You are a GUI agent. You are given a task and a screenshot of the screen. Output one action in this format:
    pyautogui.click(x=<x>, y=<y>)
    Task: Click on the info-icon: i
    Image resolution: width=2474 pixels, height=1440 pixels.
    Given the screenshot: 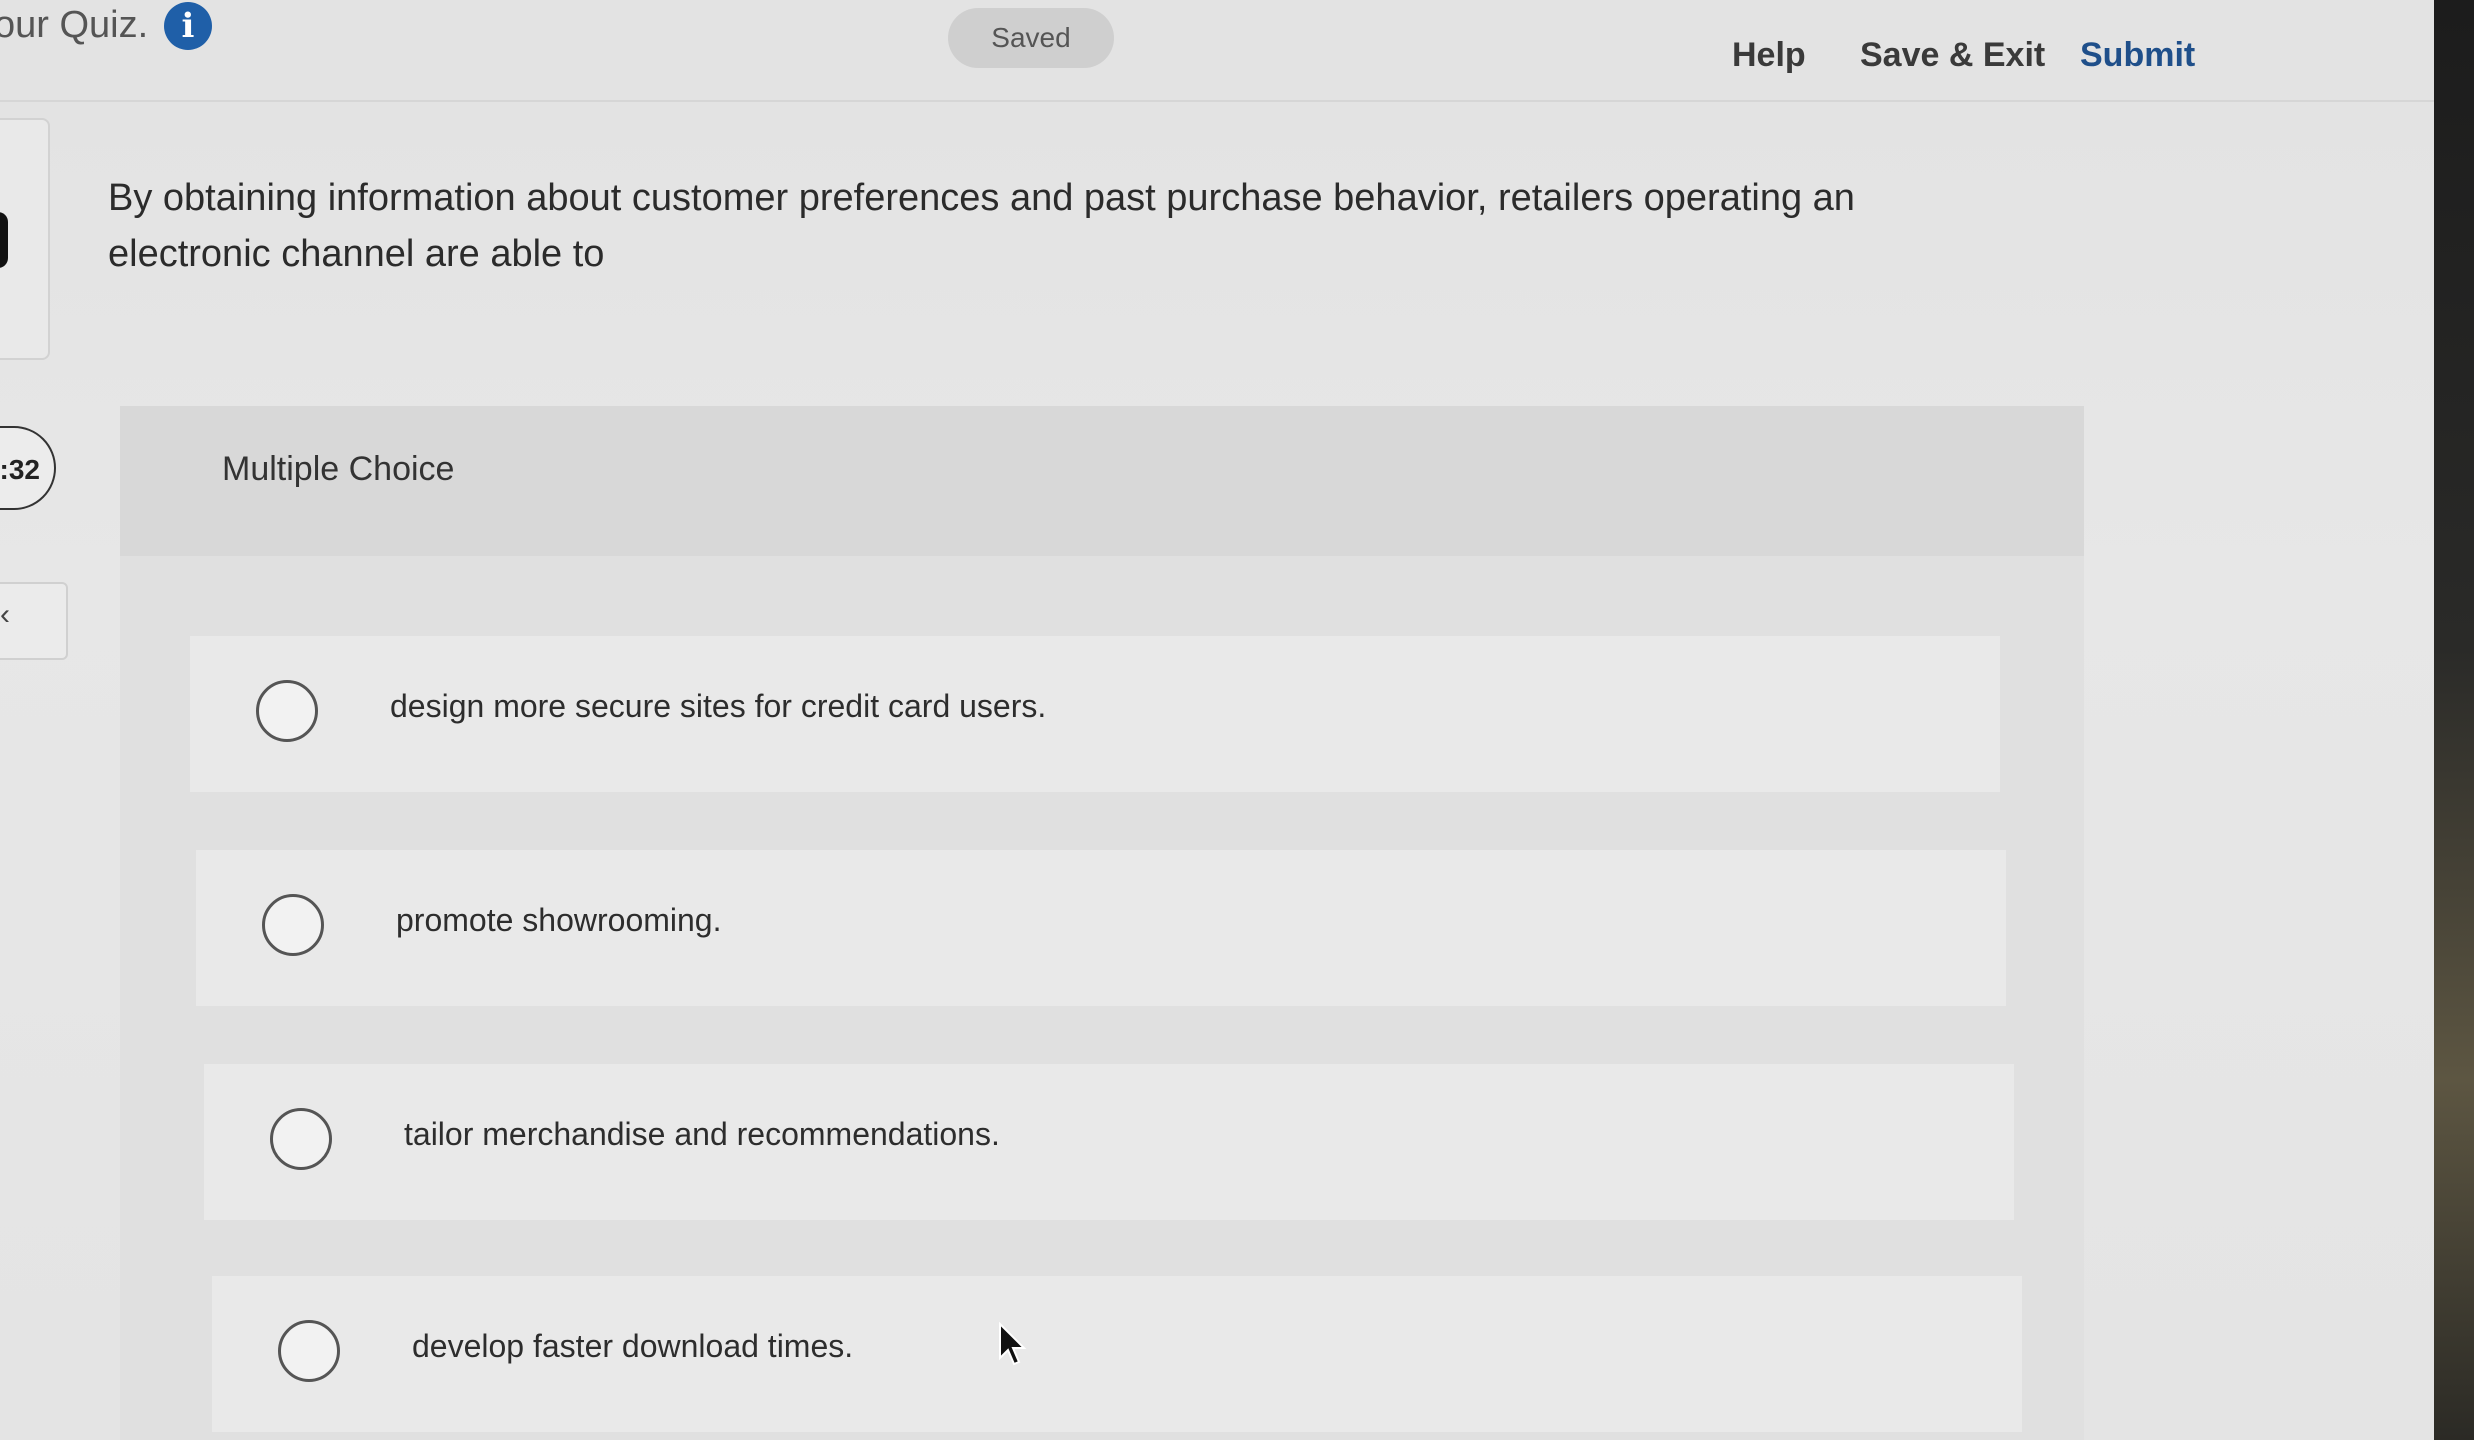 What is the action you would take?
    pyautogui.click(x=188, y=26)
    